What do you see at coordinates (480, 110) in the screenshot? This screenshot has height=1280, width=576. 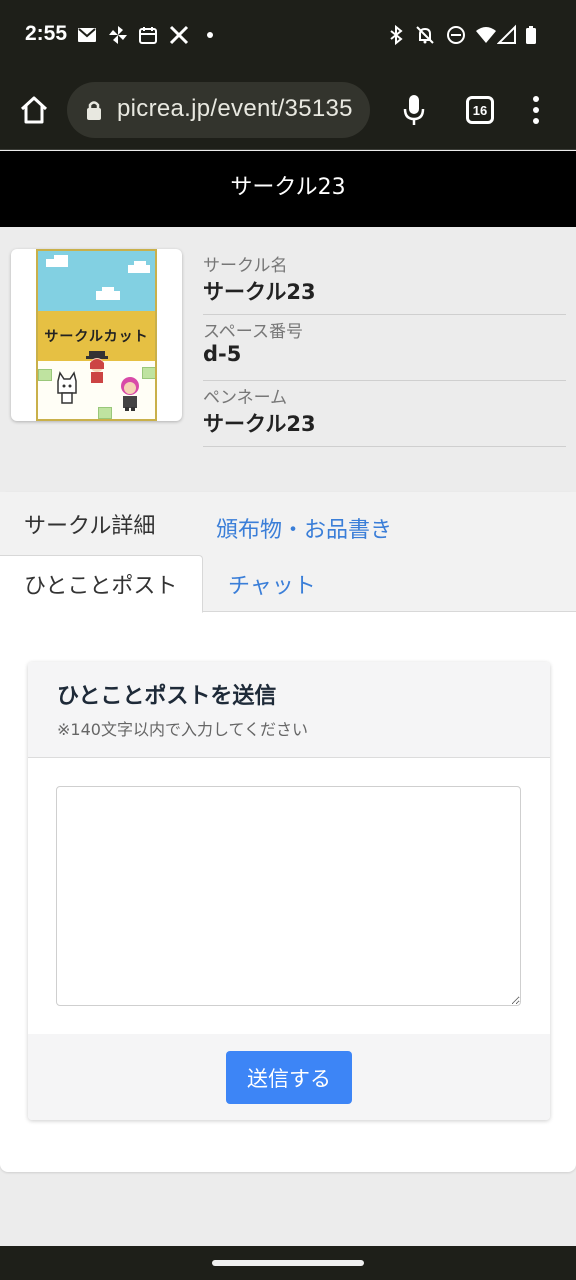 I see `tab-switcher-button: 16` at bounding box center [480, 110].